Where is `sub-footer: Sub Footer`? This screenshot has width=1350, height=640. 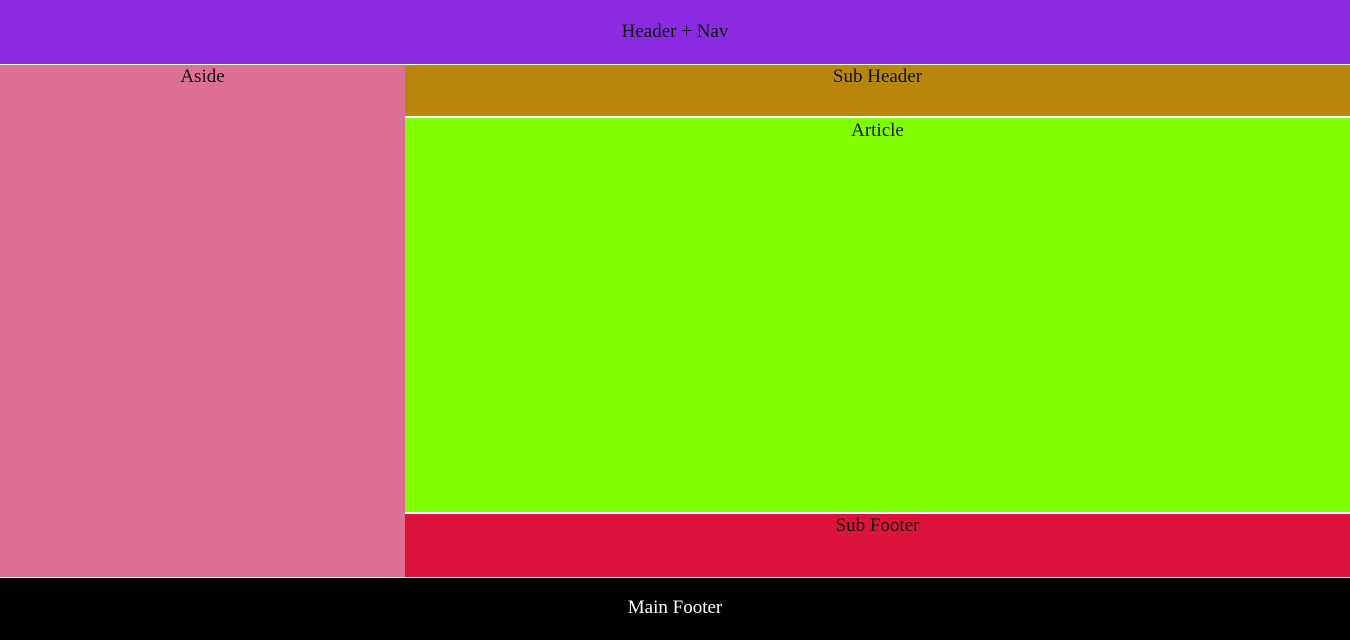
sub-footer: Sub Footer is located at coordinates (877, 545).